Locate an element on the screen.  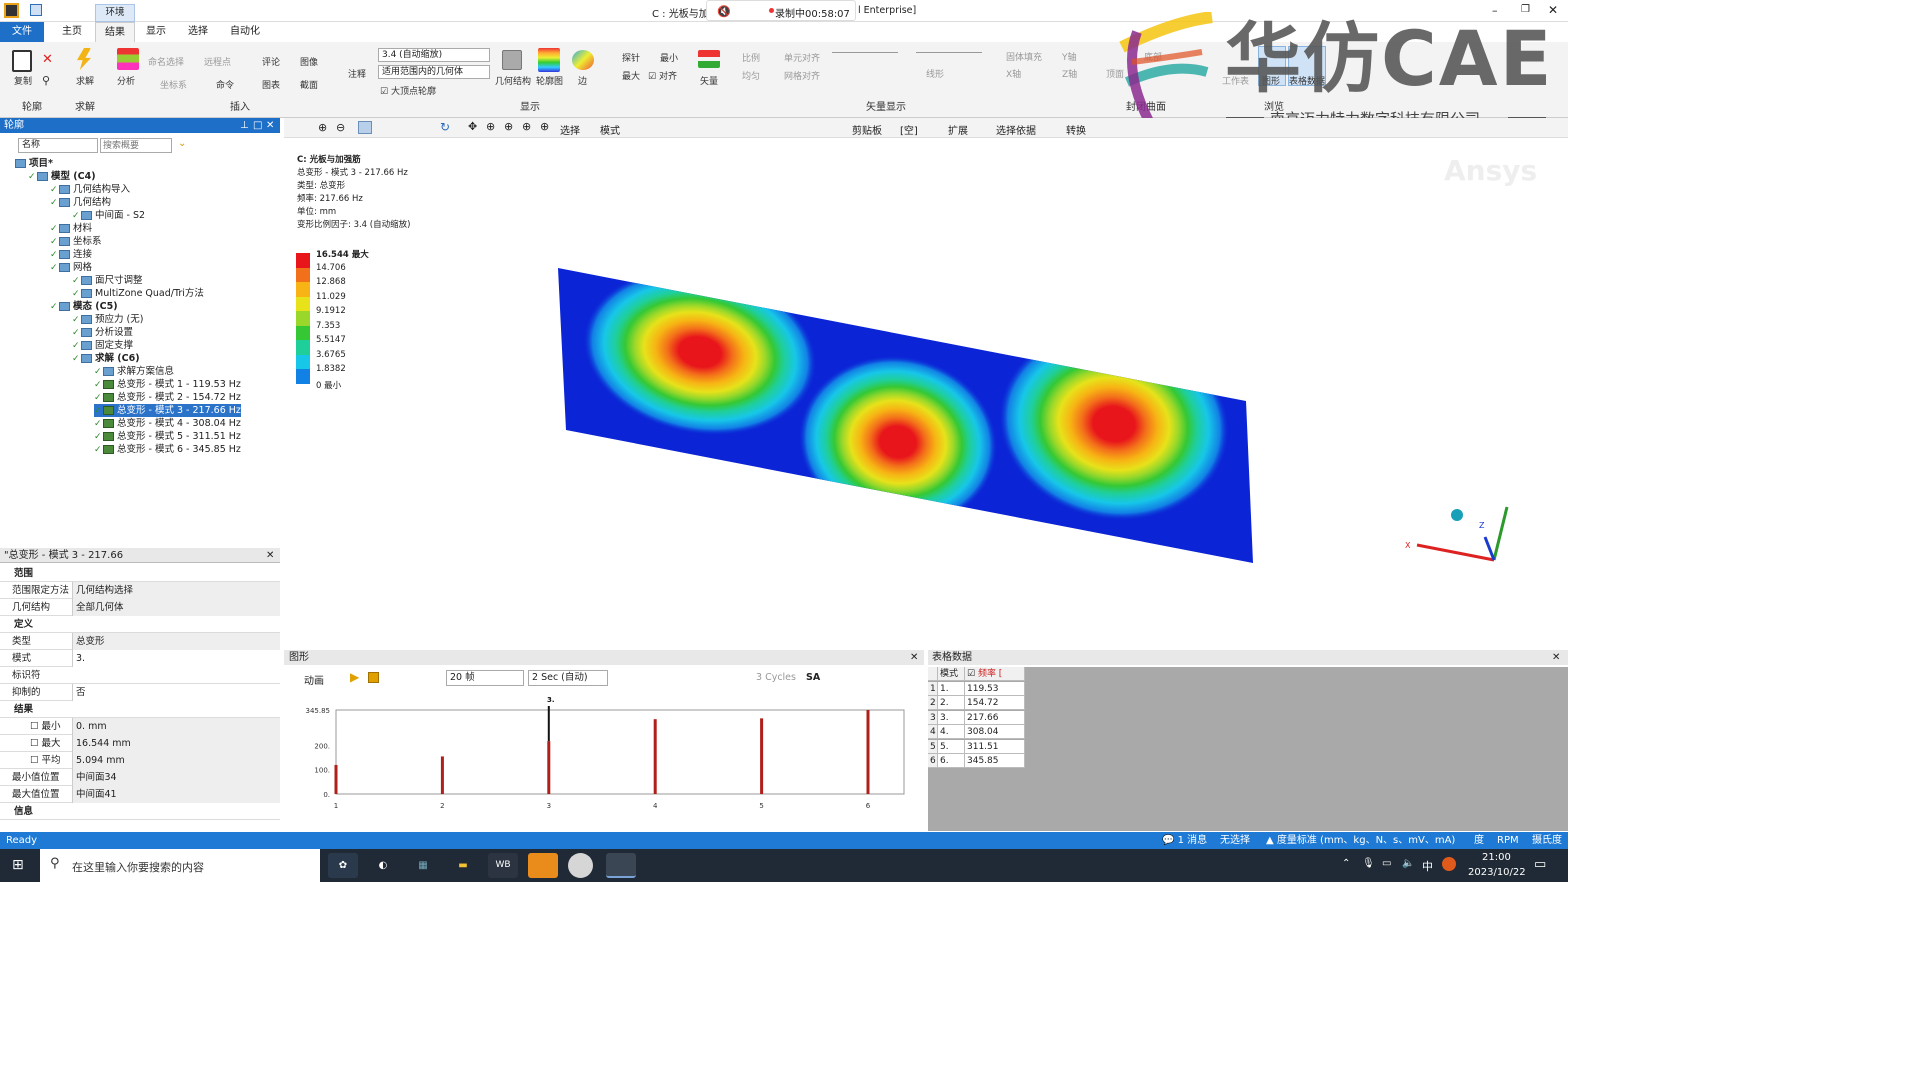
zoom-box-icon: ⊕ is located at coordinates (508, 126).